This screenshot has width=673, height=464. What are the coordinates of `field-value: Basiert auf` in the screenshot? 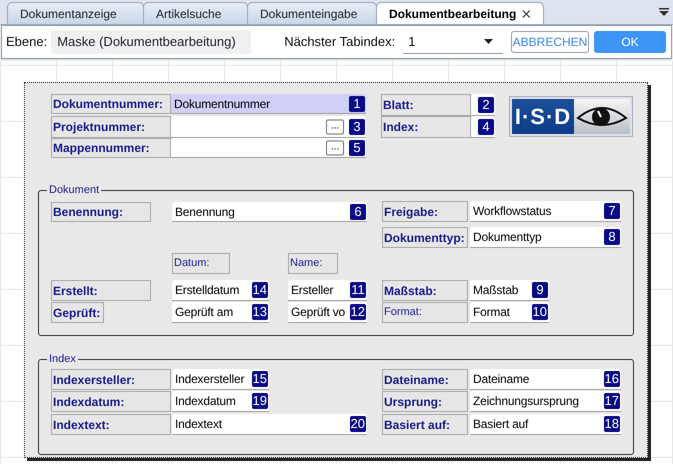 It's located at (500, 424).